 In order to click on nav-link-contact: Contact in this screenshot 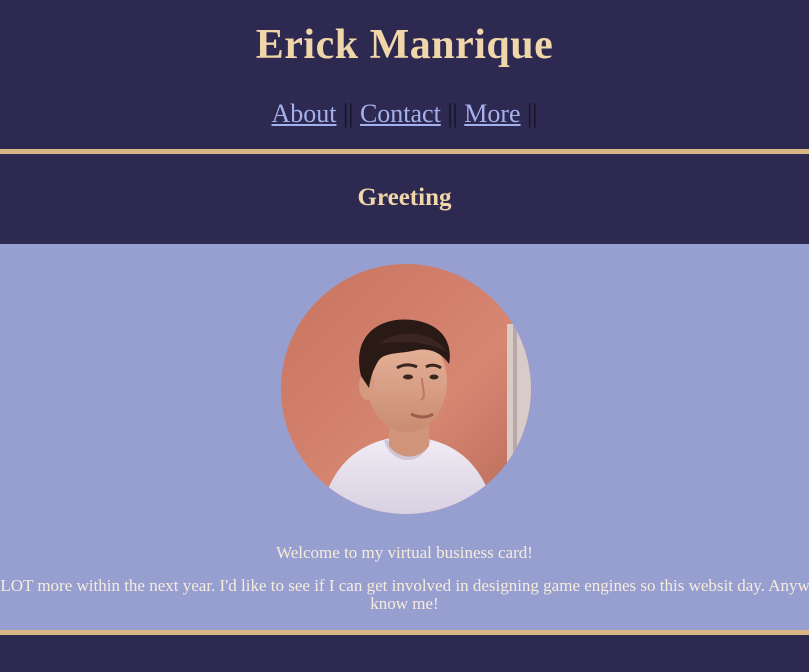, I will do `click(400, 113)`.